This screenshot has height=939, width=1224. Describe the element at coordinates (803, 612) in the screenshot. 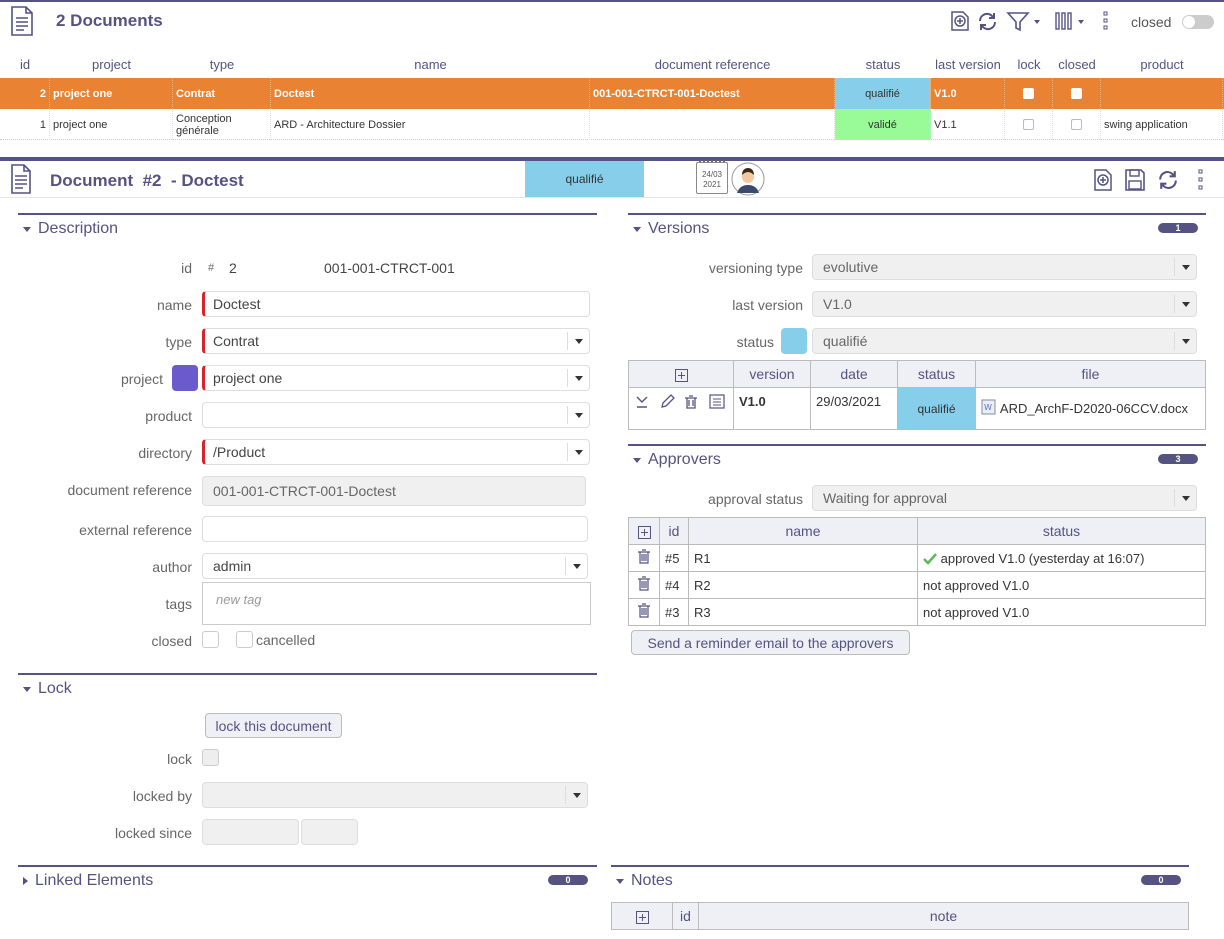

I see `approver-name: R3` at that location.